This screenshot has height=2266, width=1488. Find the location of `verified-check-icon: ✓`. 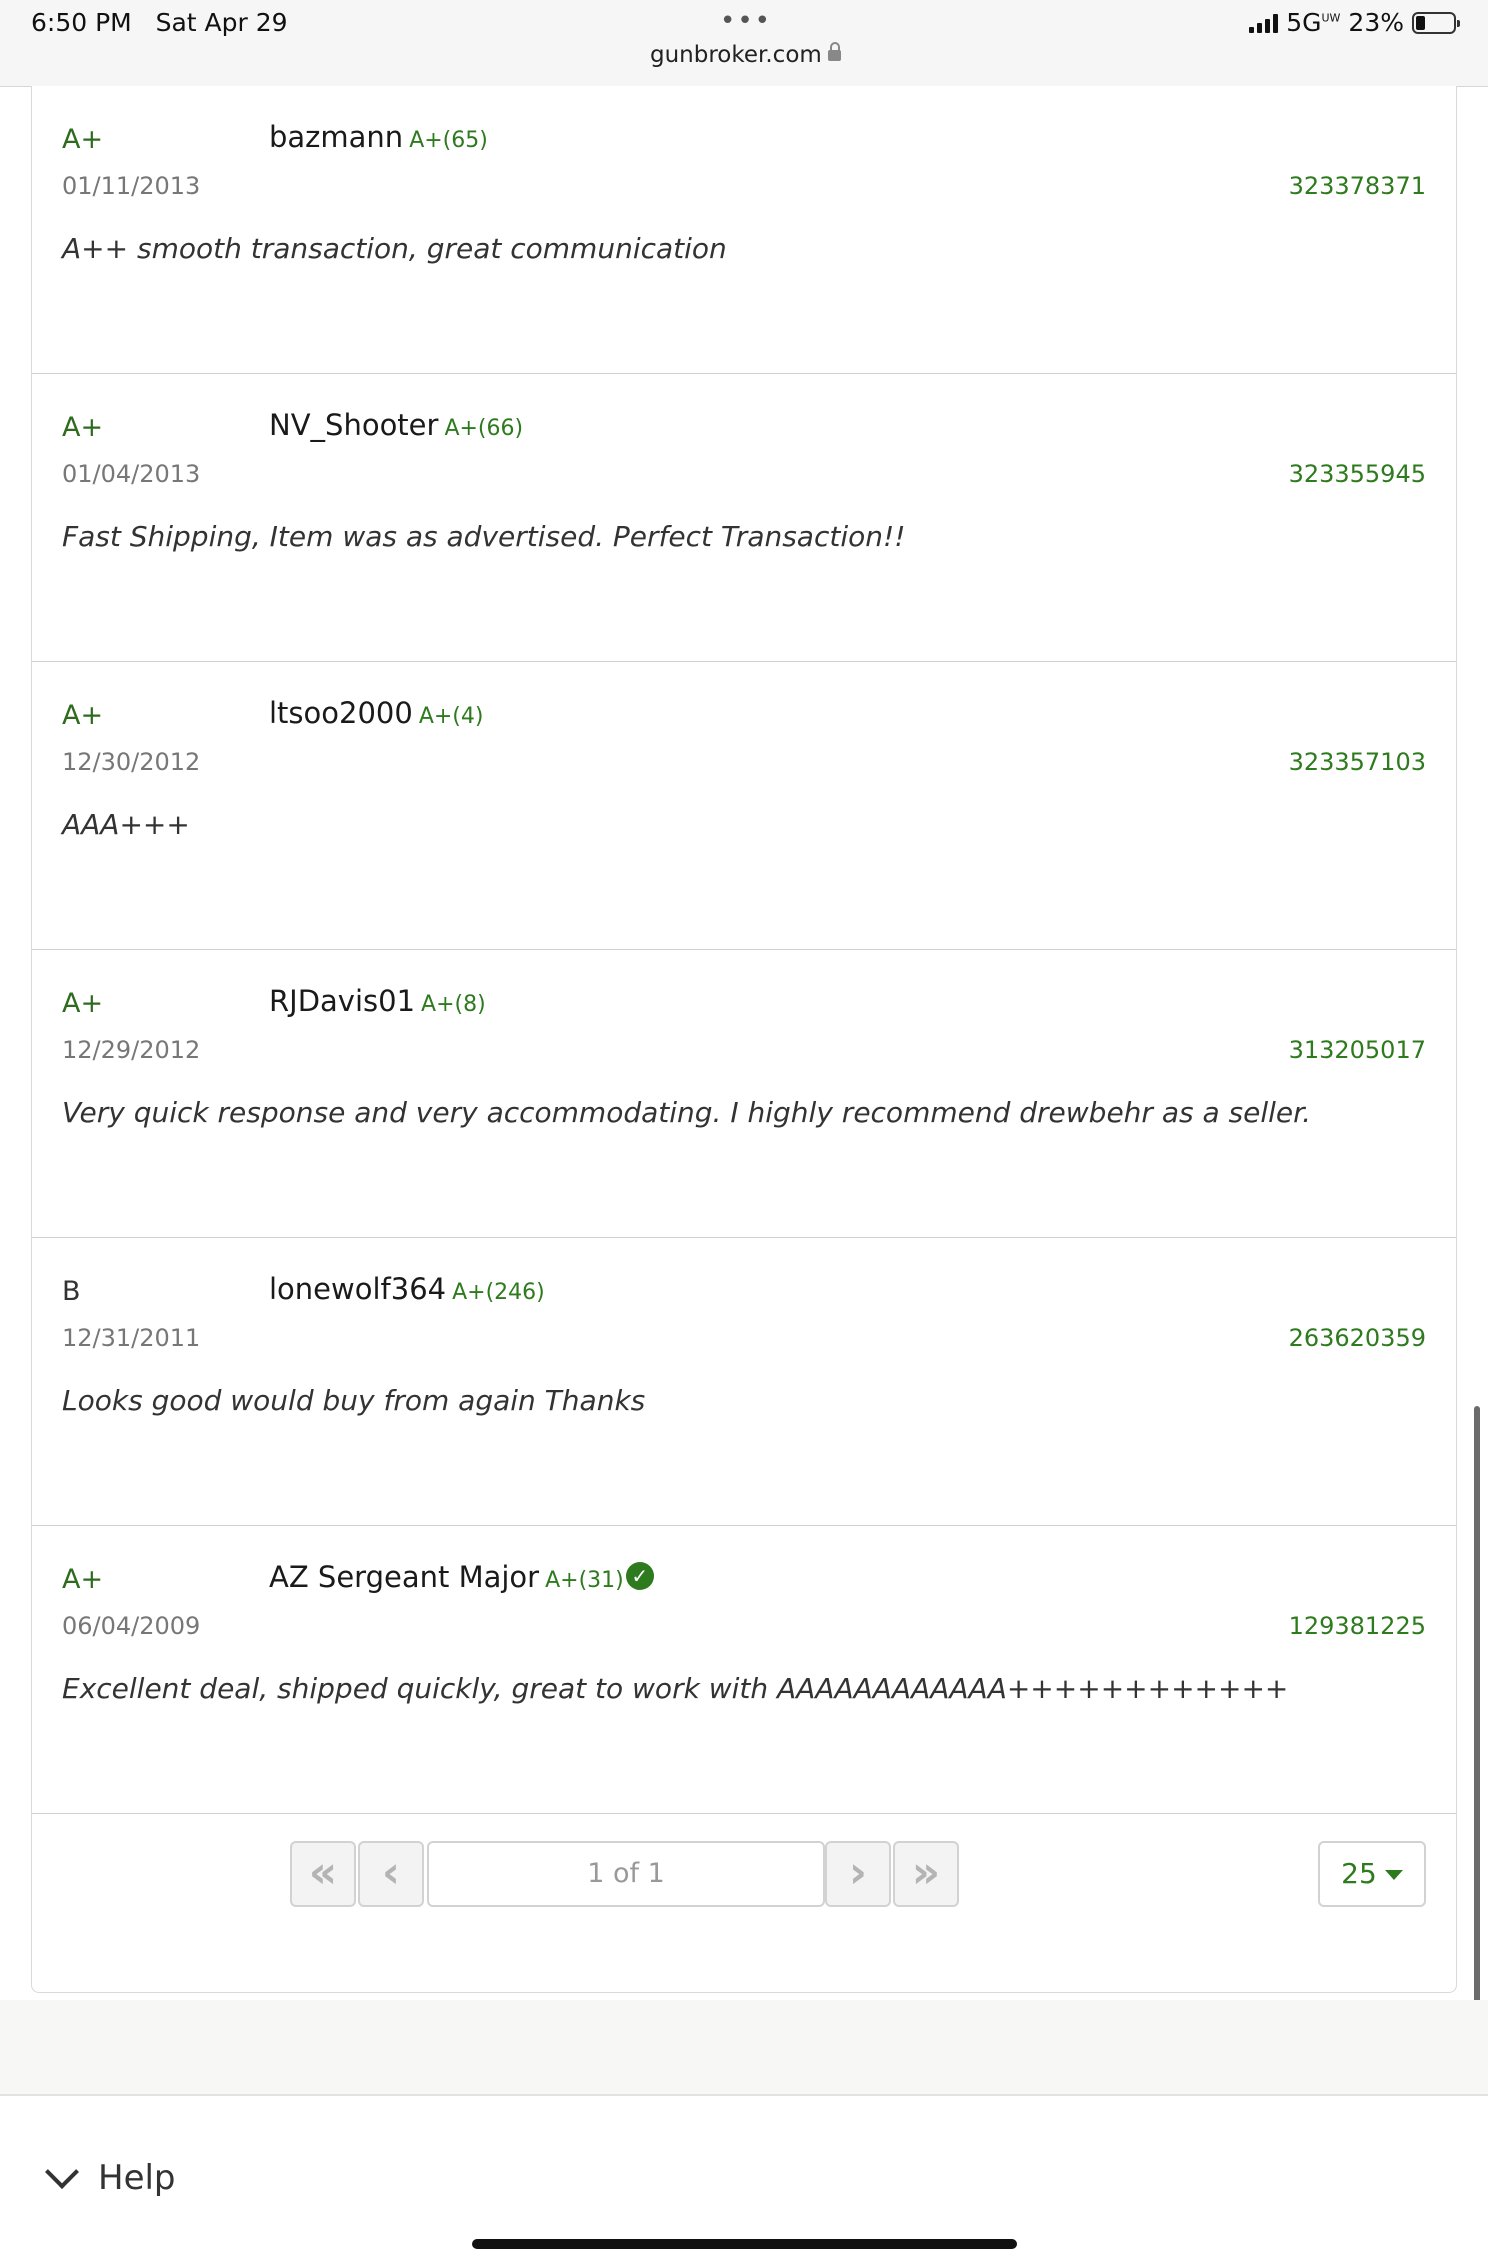

verified-check-icon: ✓ is located at coordinates (639, 1576).